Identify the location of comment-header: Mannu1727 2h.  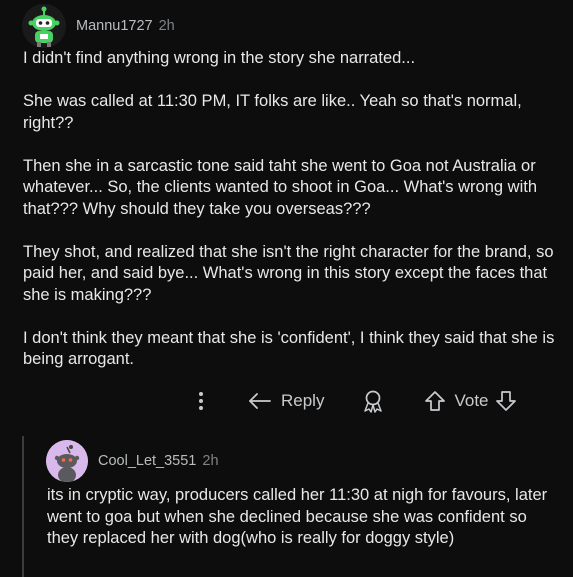
(98, 26).